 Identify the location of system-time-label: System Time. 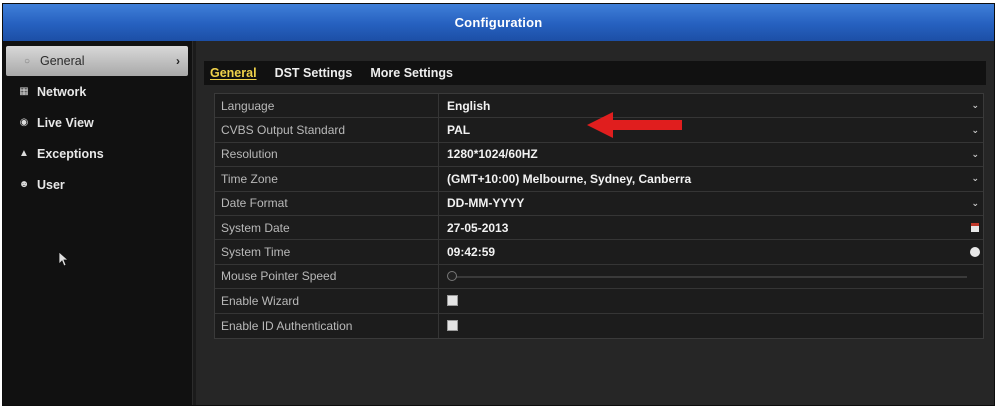
(327, 252).